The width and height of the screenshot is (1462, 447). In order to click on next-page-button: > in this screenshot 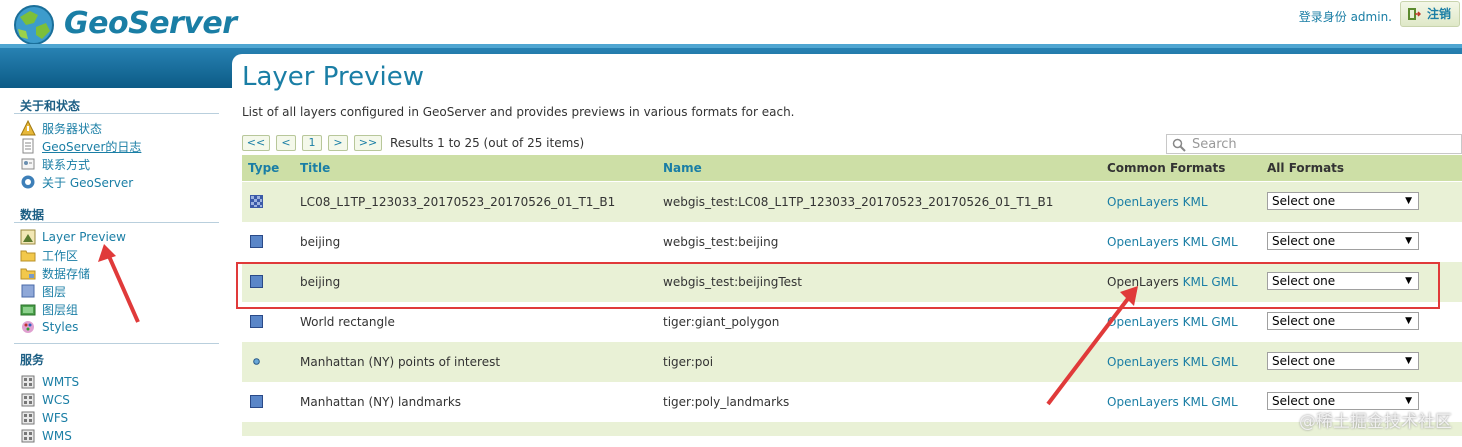, I will do `click(338, 143)`.